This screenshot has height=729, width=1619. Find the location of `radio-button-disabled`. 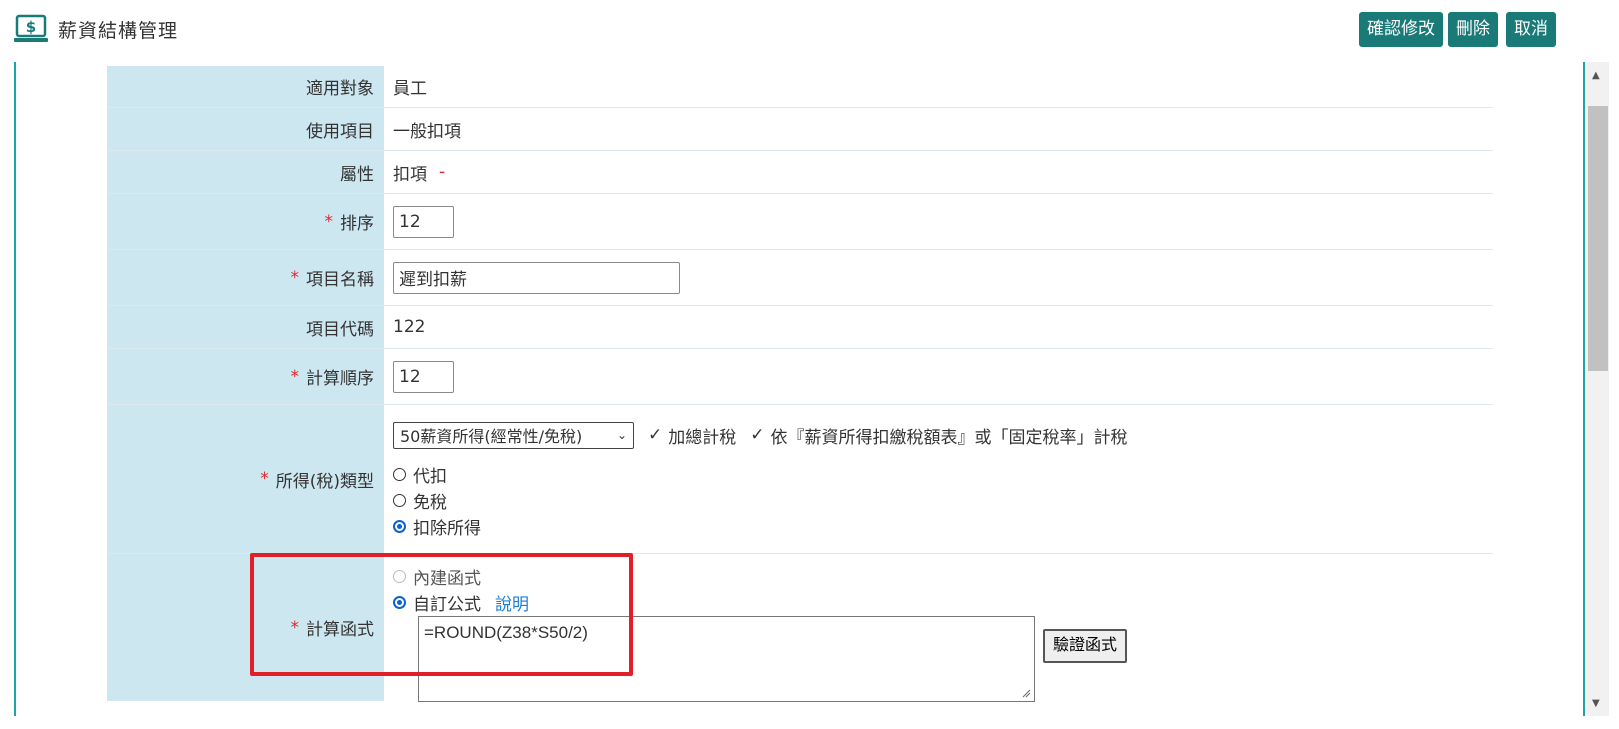

radio-button-disabled is located at coordinates (399, 576).